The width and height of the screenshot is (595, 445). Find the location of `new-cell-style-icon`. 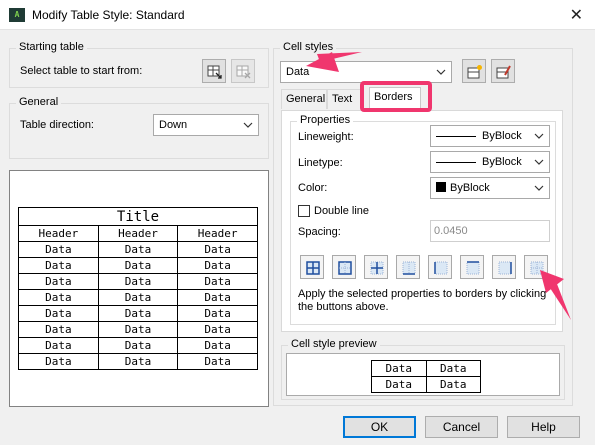

new-cell-style-icon is located at coordinates (474, 72).